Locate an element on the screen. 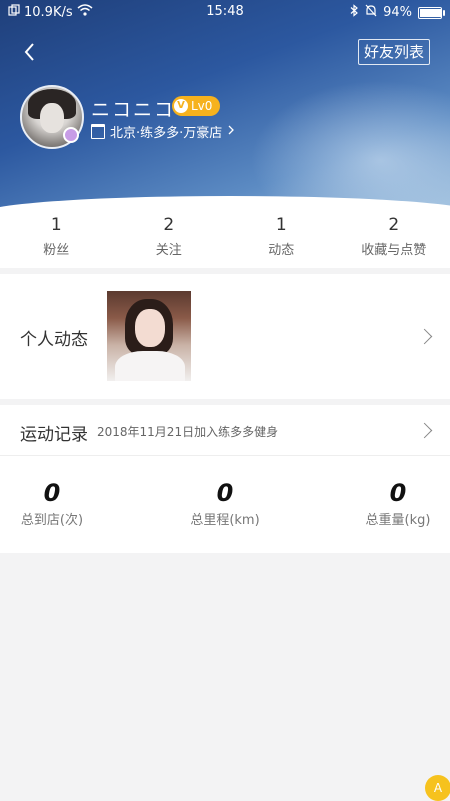  metric-label: 总到店(次) is located at coordinates (58, 518).